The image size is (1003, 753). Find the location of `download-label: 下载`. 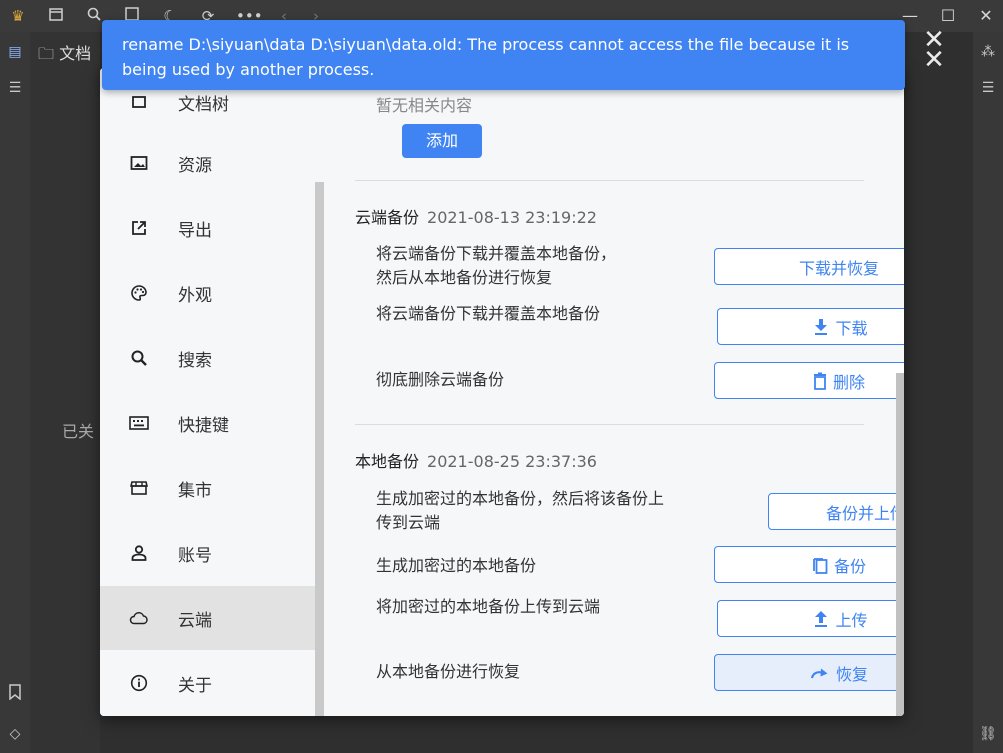

download-label: 下载 is located at coordinates (851, 328).